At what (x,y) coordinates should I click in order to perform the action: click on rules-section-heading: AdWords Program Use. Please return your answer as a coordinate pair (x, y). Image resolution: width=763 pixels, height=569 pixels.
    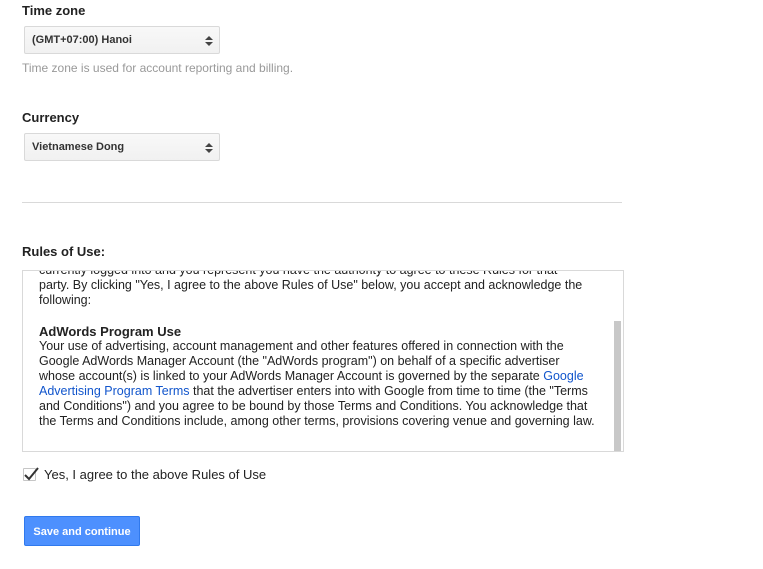
    Looking at the image, I should click on (110, 331).